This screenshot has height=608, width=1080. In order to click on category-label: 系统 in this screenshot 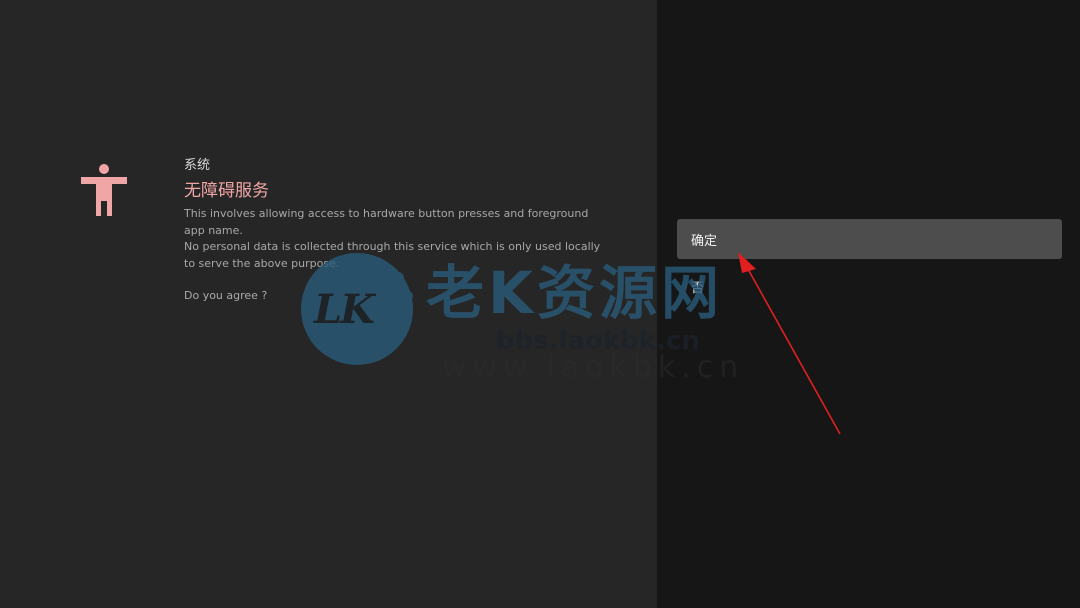, I will do `click(197, 165)`.